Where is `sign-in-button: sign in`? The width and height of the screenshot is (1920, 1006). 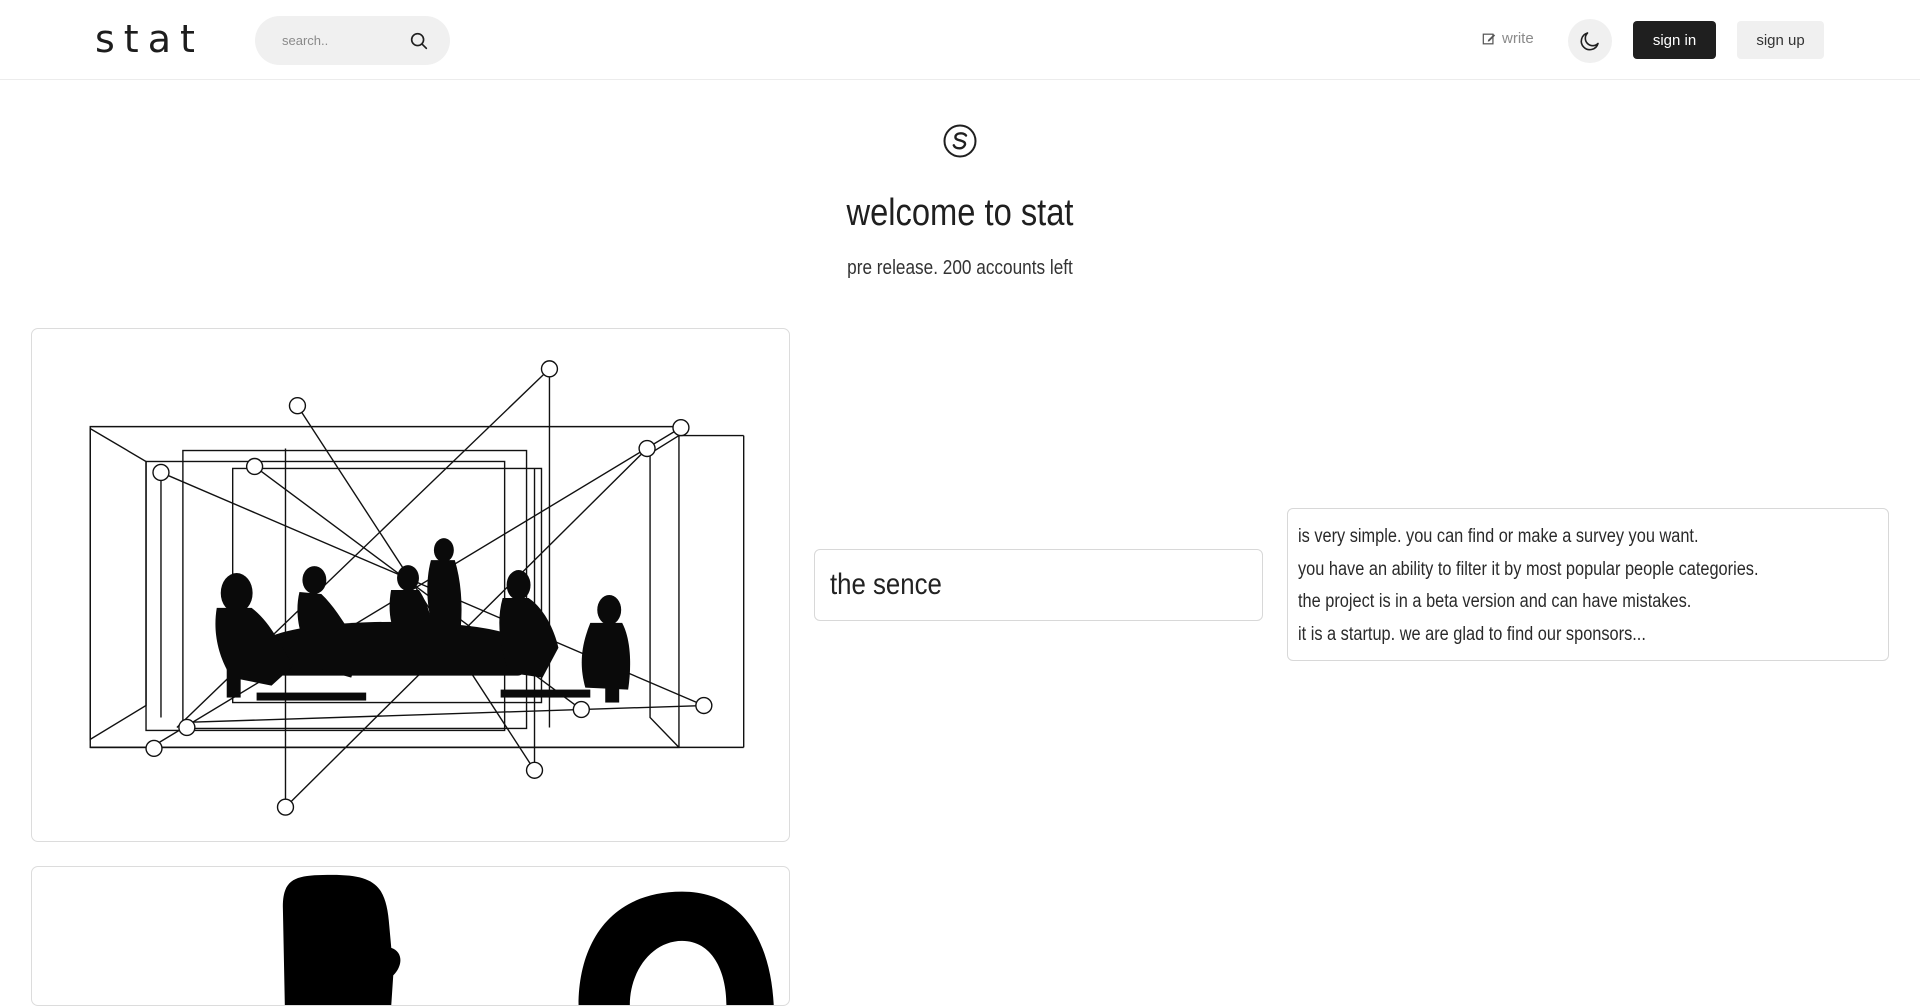 sign-in-button: sign in is located at coordinates (1674, 40).